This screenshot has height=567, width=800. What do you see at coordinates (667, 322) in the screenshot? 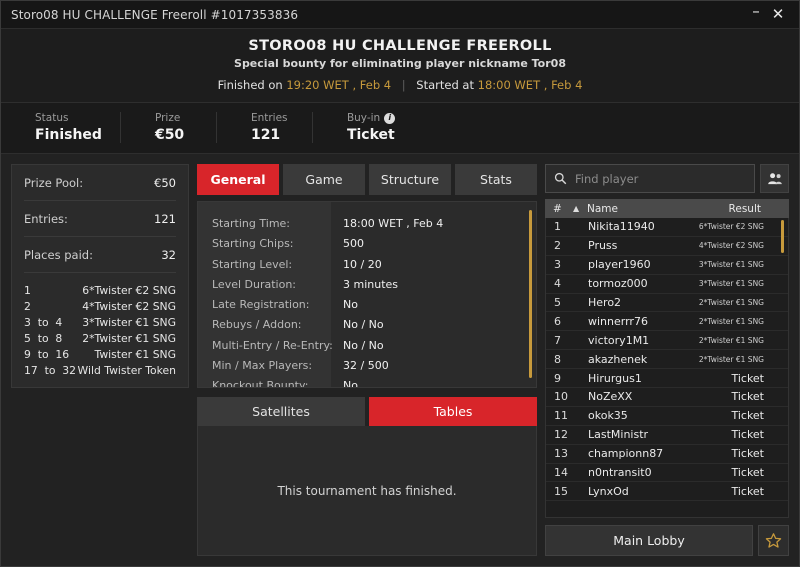
I see `table-row: 6 winnerrr76 2*Twister €1 SNG` at bounding box center [667, 322].